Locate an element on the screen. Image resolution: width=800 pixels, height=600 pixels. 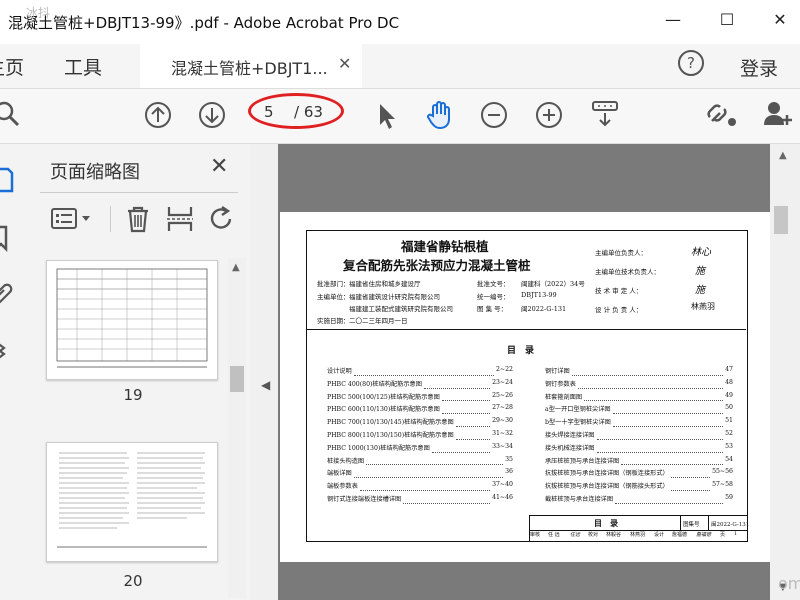
toc-item: 端板参数表 37~40 is located at coordinates (420, 487).